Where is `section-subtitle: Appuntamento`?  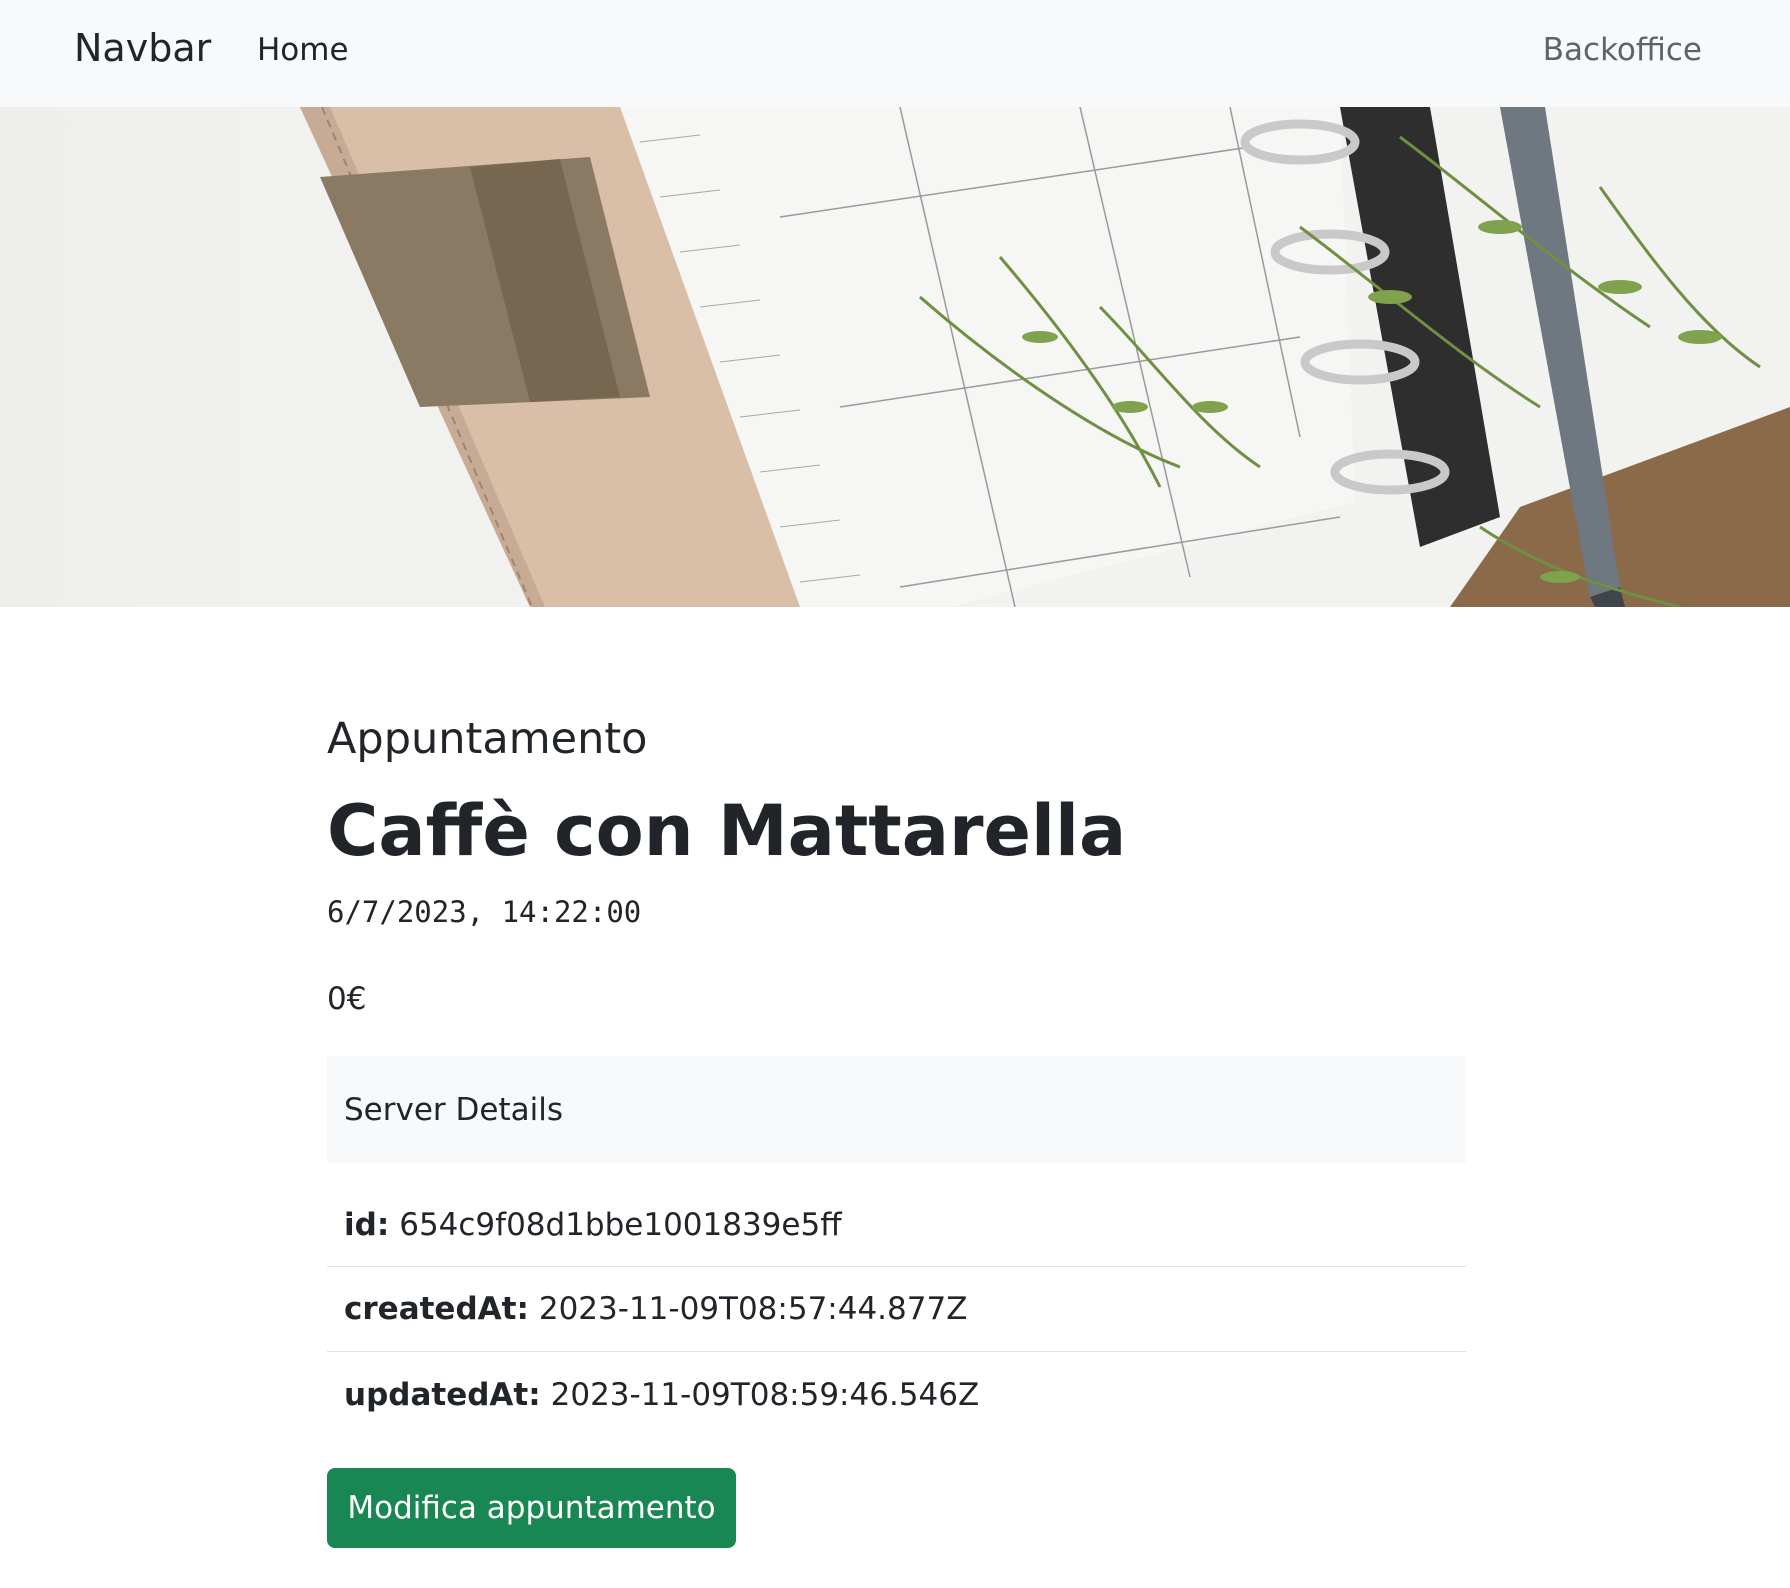
section-subtitle: Appuntamento is located at coordinates (487, 739).